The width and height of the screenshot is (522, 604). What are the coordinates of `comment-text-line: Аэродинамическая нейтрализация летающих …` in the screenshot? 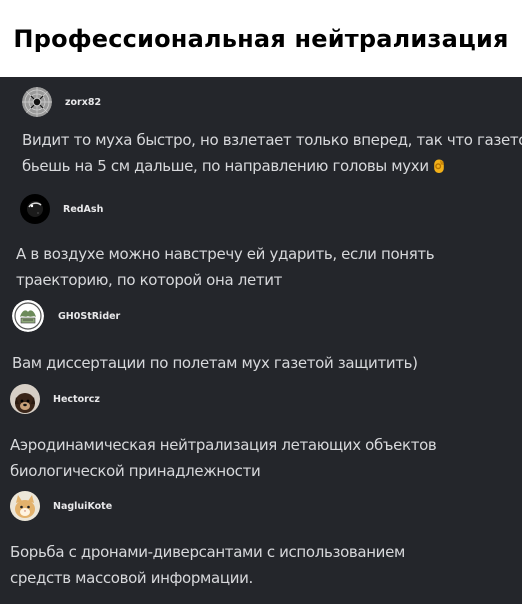 It's located at (223, 445).